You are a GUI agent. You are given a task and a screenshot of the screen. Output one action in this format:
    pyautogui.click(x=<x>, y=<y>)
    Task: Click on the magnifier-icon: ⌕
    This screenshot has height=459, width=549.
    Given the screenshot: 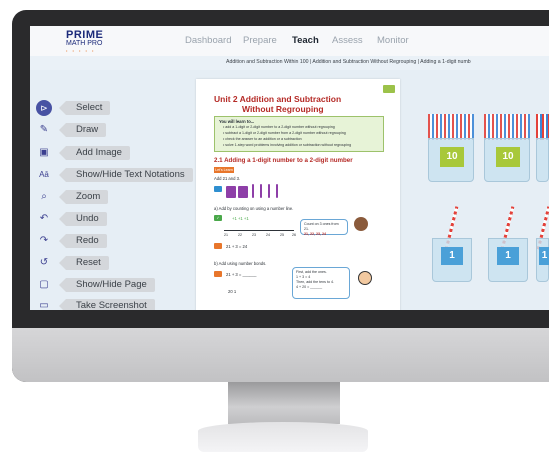 What is the action you would take?
    pyautogui.click(x=44, y=197)
    